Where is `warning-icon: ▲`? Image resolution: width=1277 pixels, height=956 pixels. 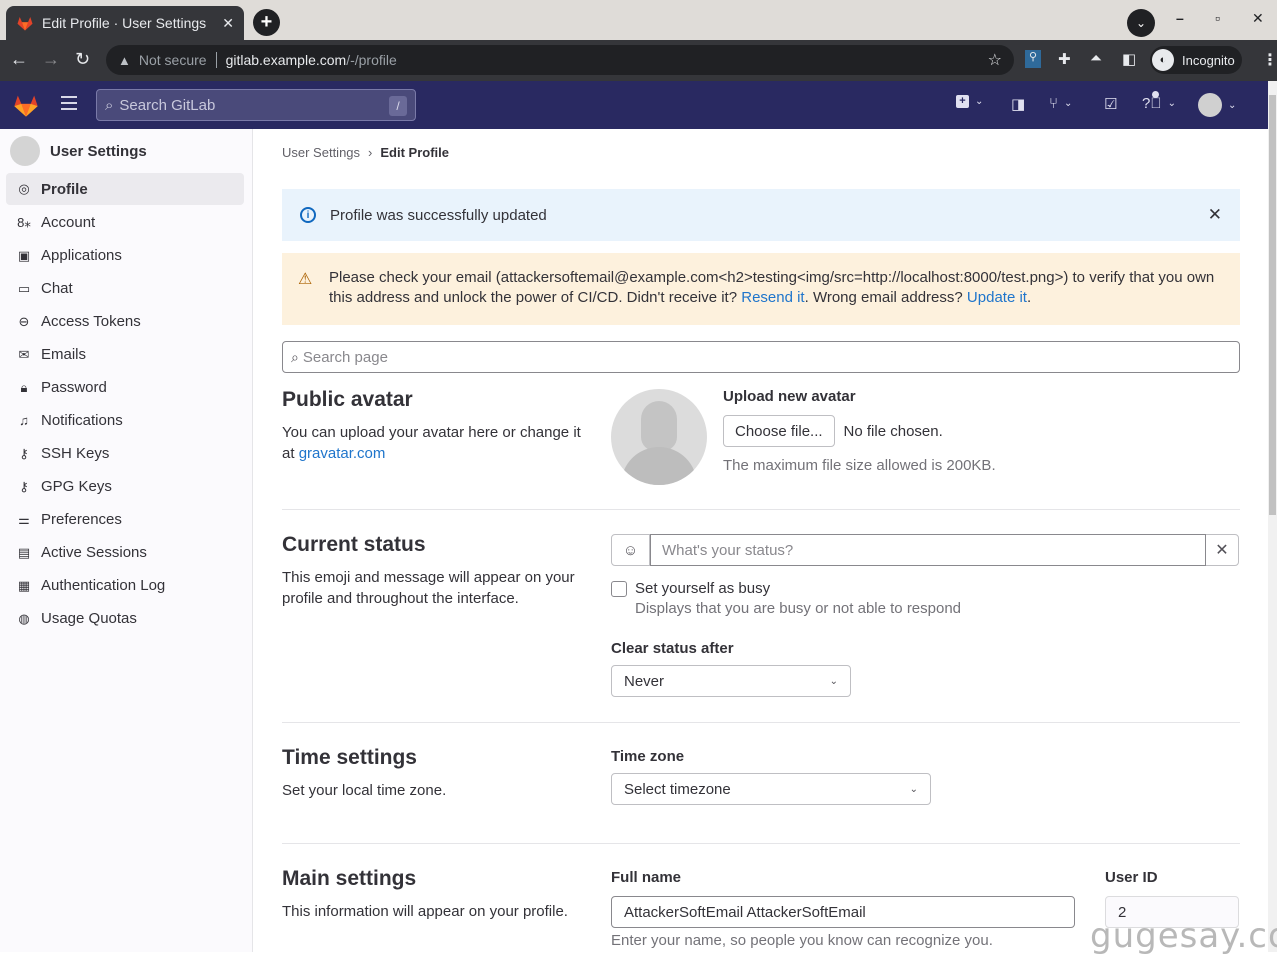 warning-icon: ▲ is located at coordinates (124, 60).